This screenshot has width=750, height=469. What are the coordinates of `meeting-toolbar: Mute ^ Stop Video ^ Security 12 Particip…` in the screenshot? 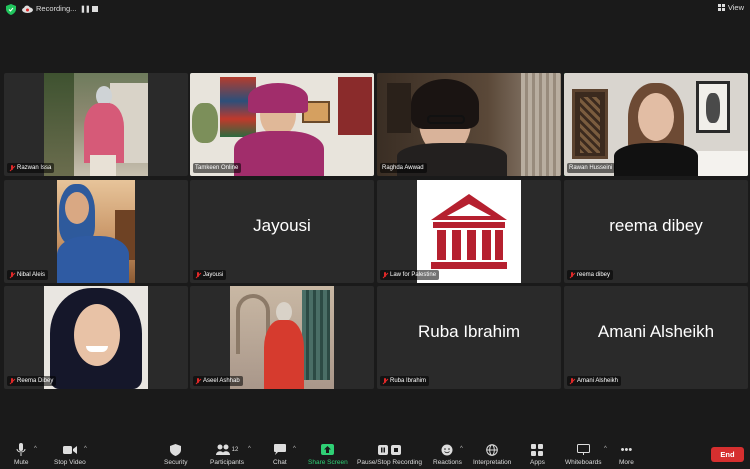 It's located at (375, 455).